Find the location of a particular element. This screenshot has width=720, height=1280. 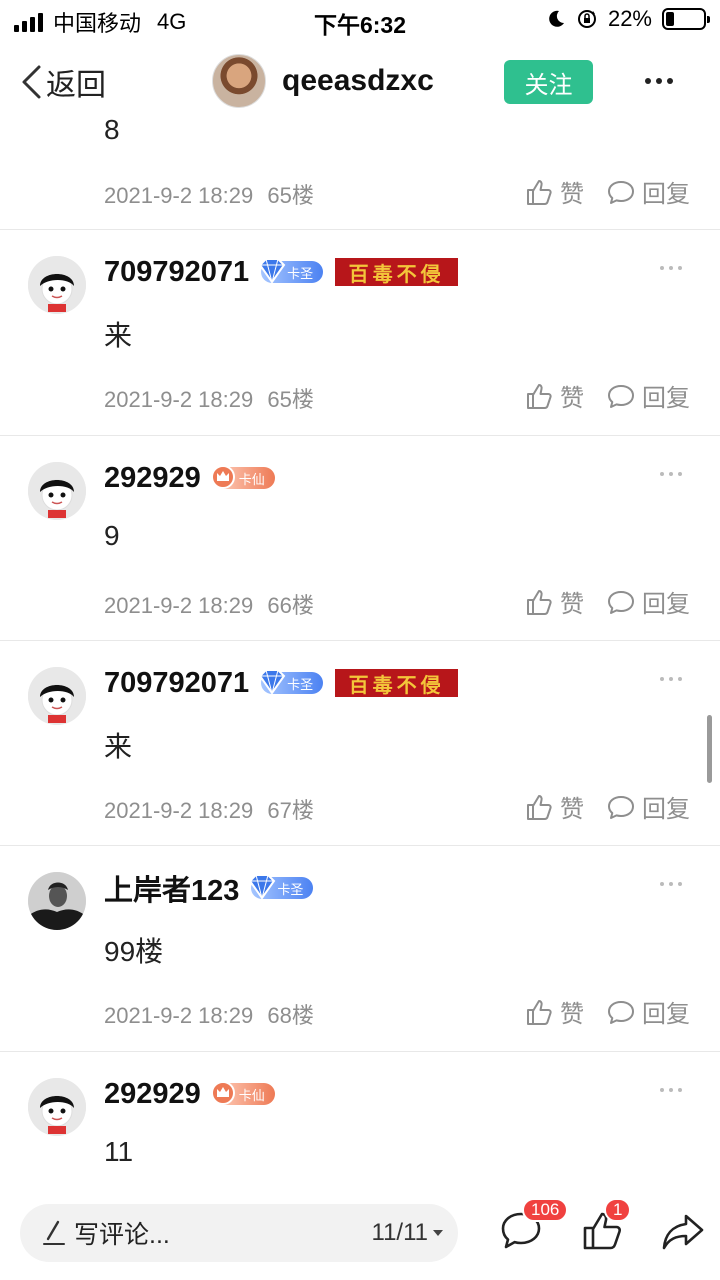

comment-count-badge: 106 is located at coordinates (545, 1210).